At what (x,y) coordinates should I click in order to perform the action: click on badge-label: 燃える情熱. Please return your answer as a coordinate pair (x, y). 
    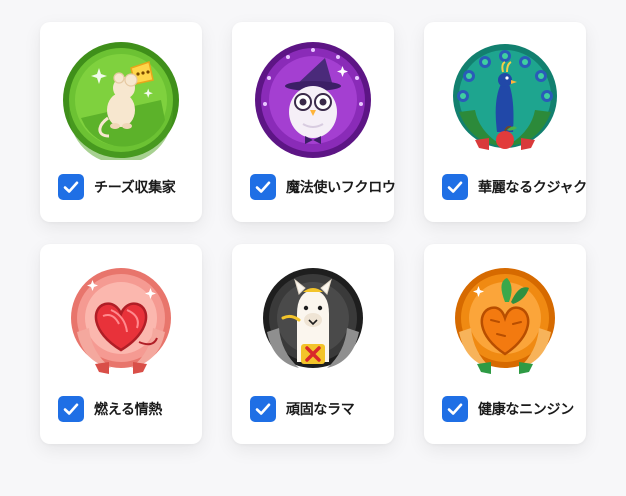
    Looking at the image, I should click on (128, 410).